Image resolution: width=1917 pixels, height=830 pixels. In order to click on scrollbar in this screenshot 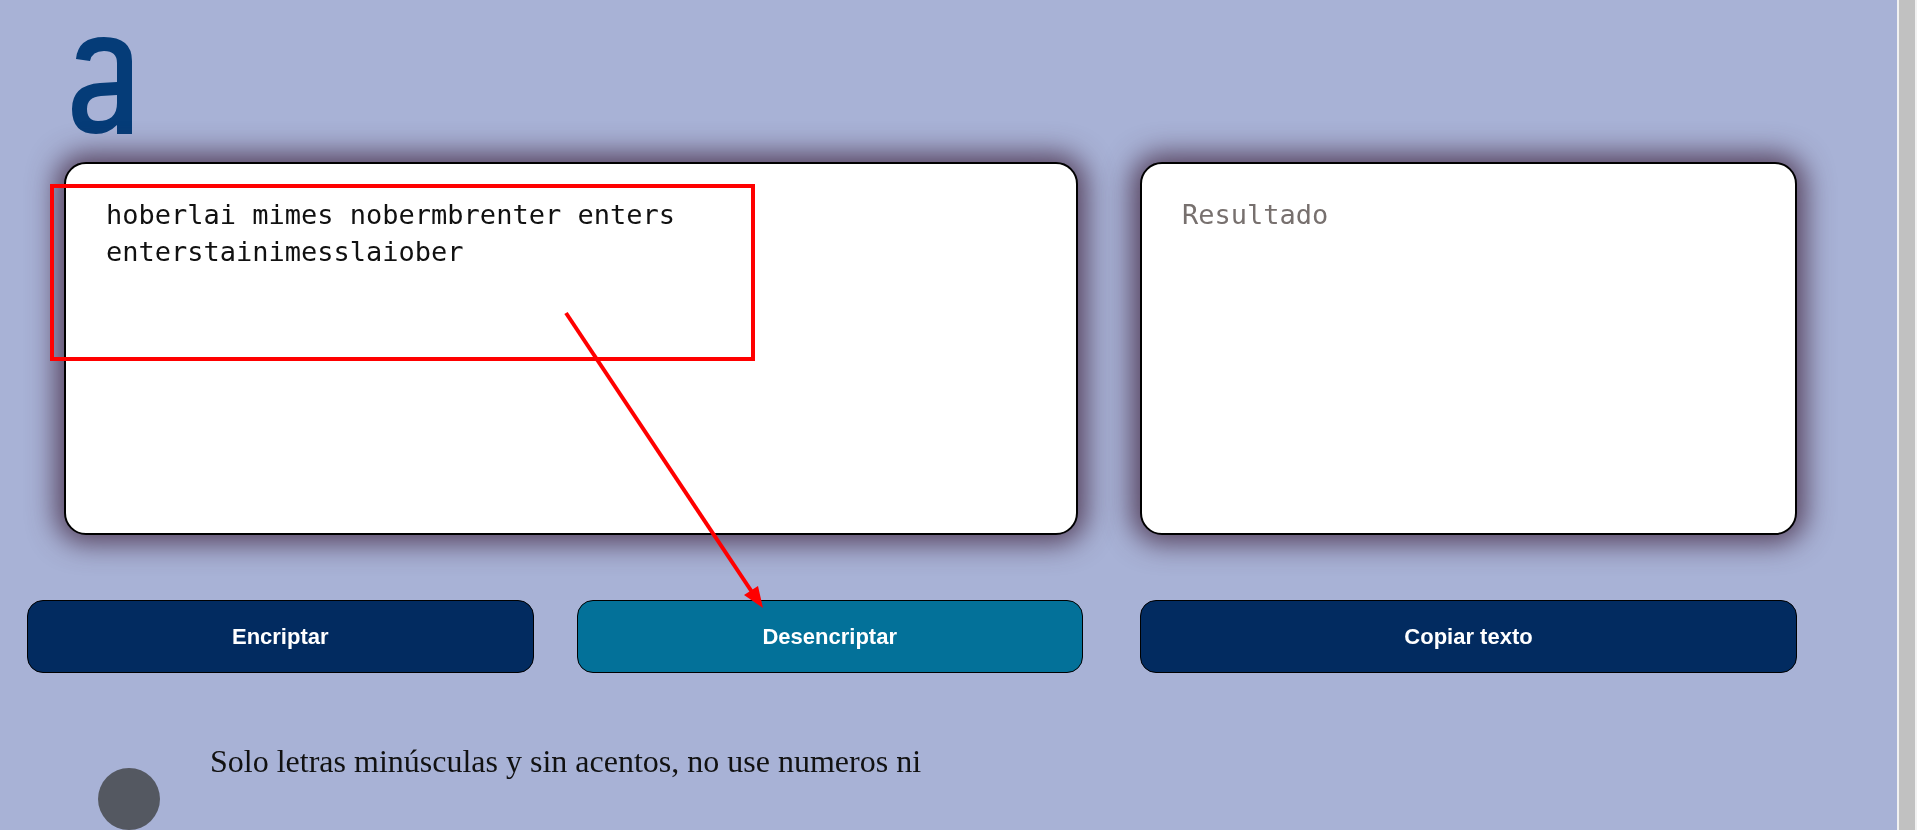, I will do `click(1907, 415)`.